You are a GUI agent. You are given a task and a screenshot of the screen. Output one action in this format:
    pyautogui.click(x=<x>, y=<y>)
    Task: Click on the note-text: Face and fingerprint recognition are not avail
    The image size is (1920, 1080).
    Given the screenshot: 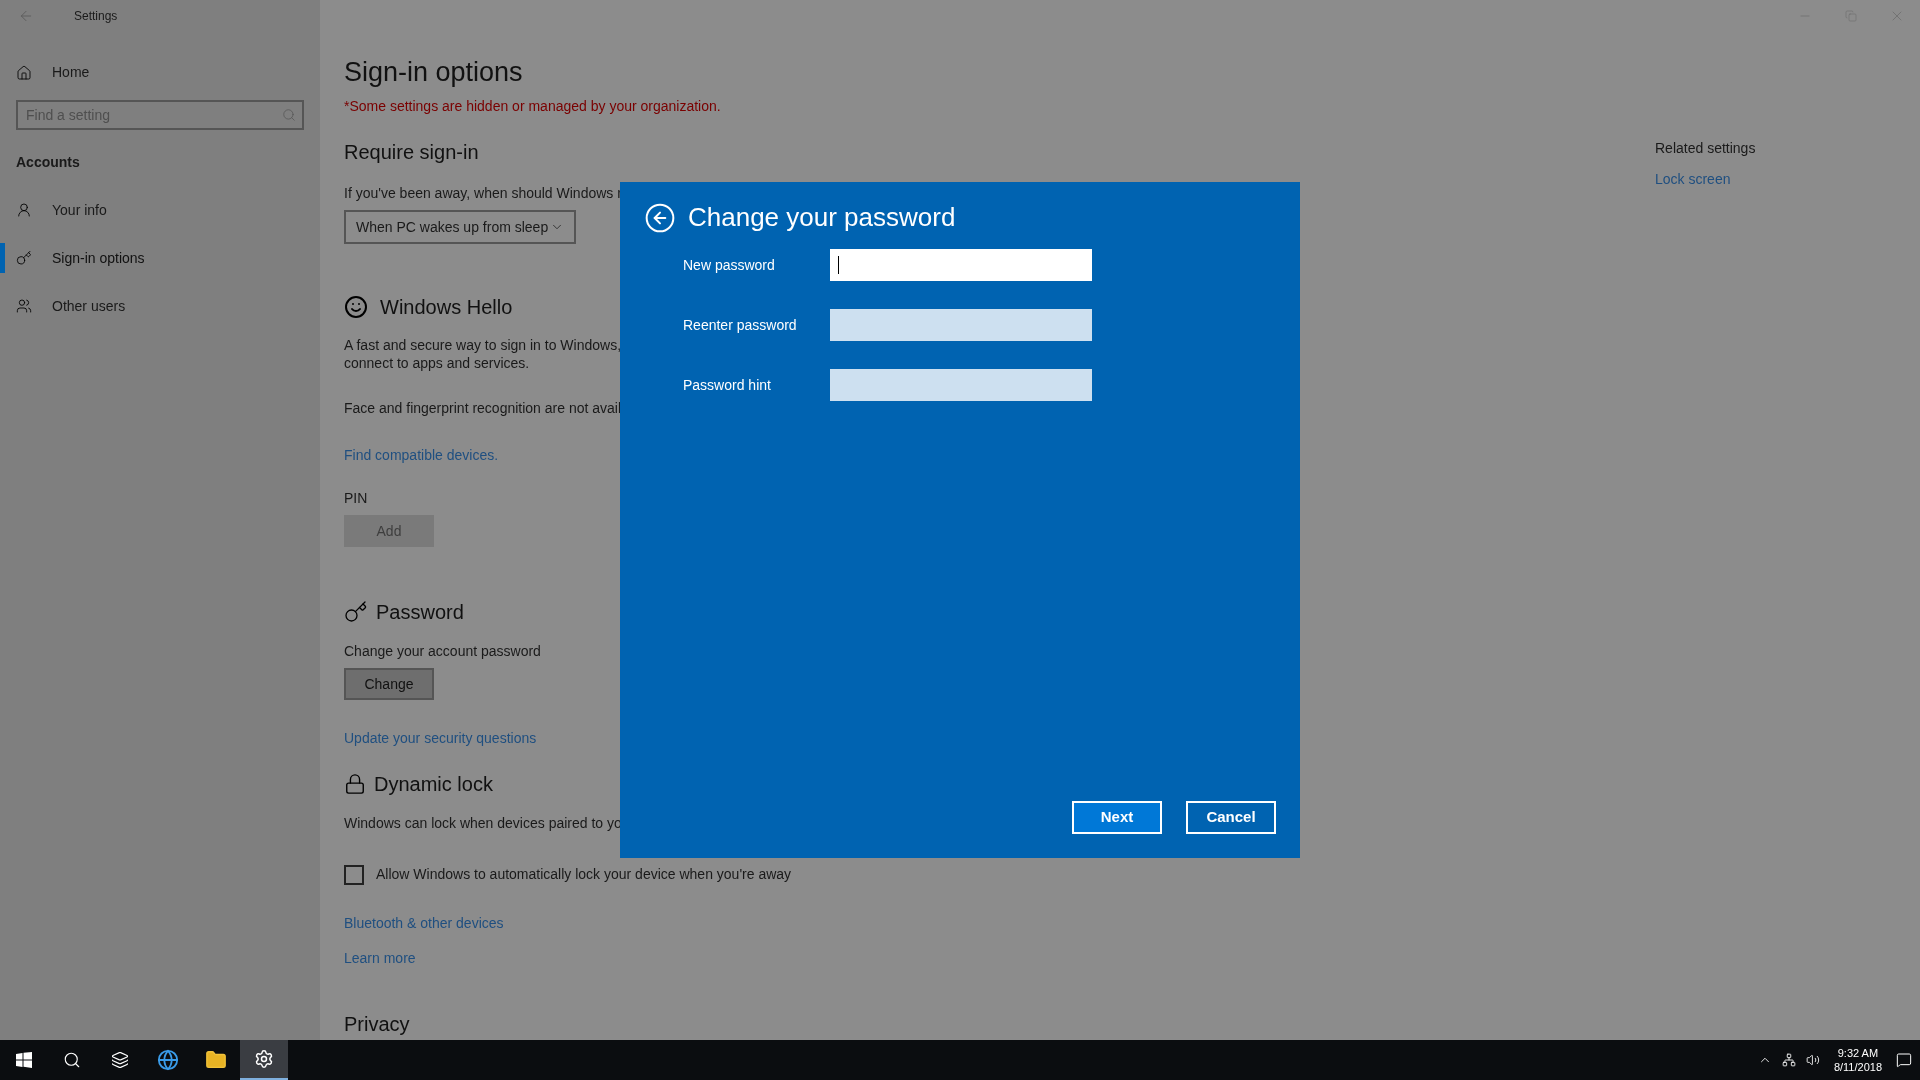 What is the action you would take?
    pyautogui.click(x=483, y=408)
    